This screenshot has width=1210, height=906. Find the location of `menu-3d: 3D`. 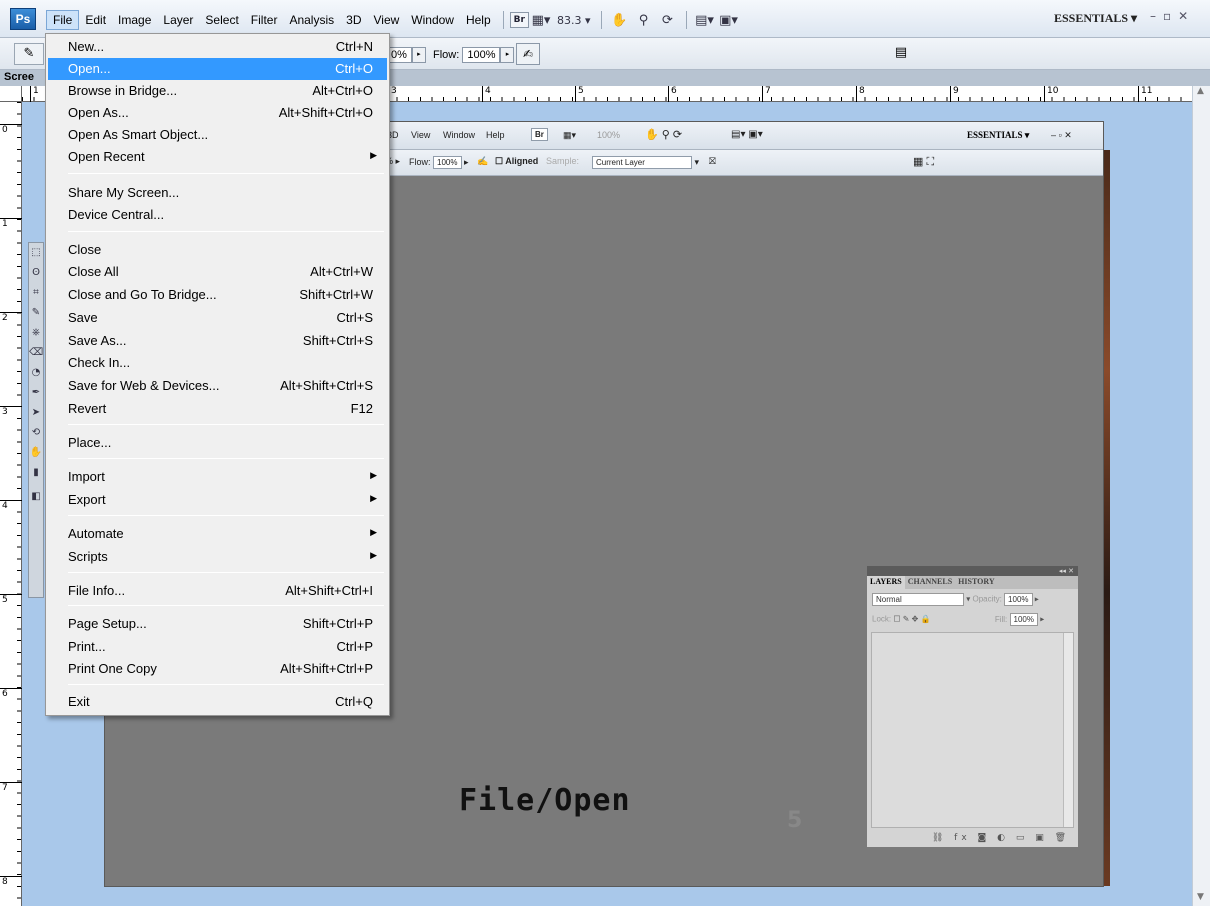

menu-3d: 3D is located at coordinates (353, 20).